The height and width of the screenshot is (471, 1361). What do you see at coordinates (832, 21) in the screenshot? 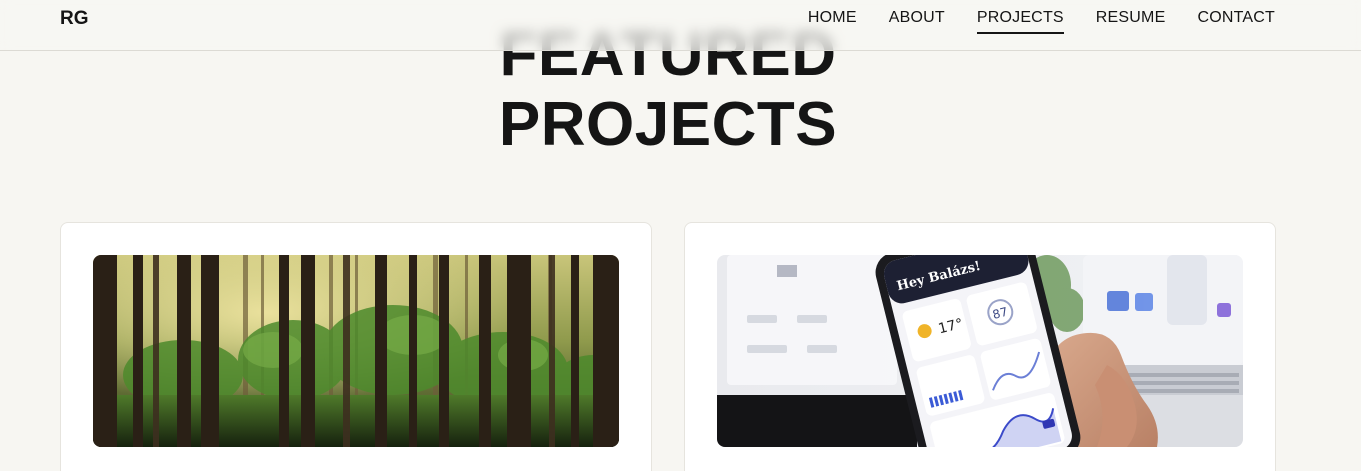
I see `nav-home: HOME` at bounding box center [832, 21].